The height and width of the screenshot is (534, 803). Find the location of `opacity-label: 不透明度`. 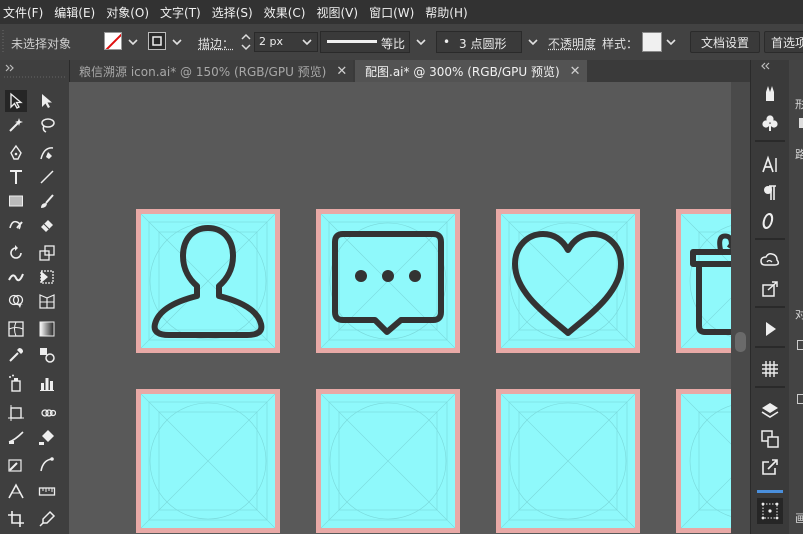

opacity-label: 不透明度 is located at coordinates (572, 43).